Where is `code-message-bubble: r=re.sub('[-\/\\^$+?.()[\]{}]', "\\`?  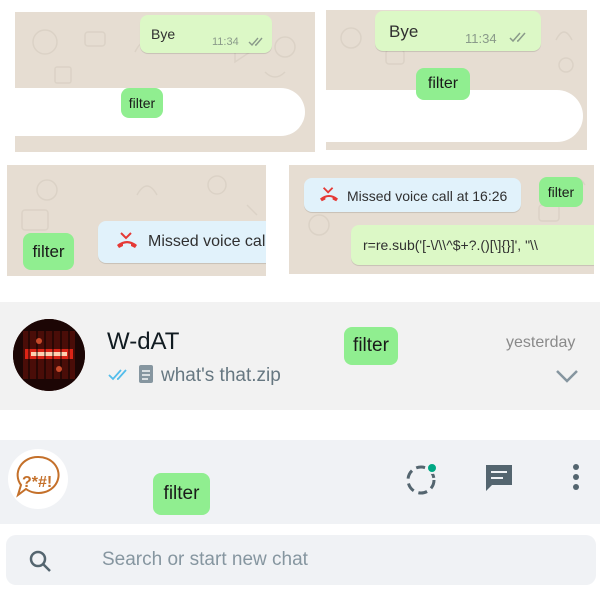 code-message-bubble: r=re.sub('[-\/\\^$+?.()[\]{}]', "\\ is located at coordinates (472, 245).